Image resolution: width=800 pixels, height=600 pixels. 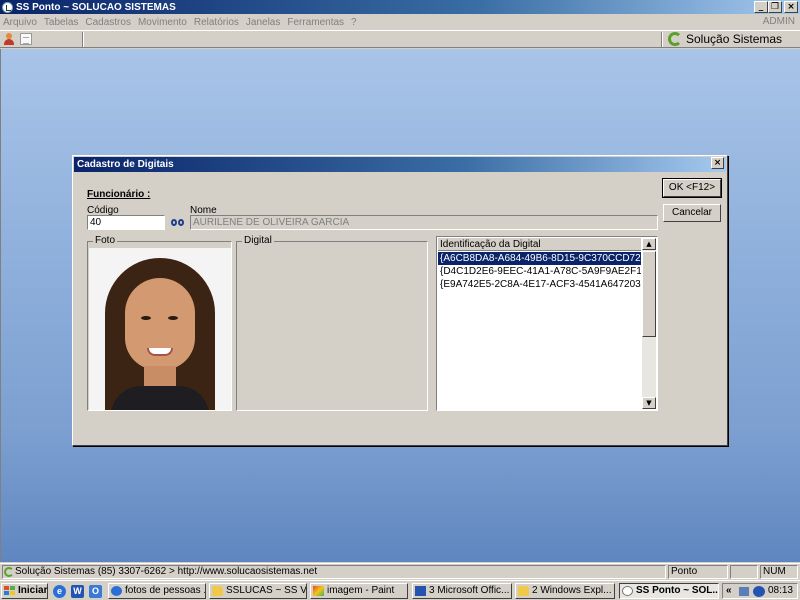 I want to click on cancel-button: Cancelar, so click(x=692, y=213).